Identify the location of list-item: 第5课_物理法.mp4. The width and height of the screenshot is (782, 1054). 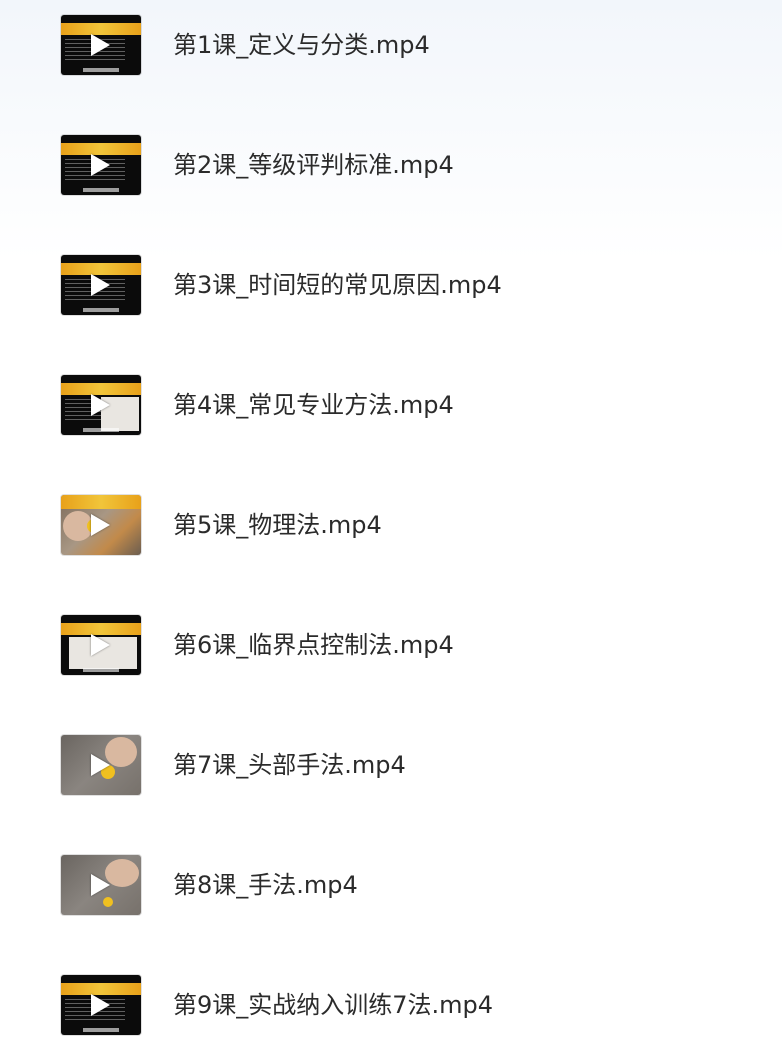
(391, 525).